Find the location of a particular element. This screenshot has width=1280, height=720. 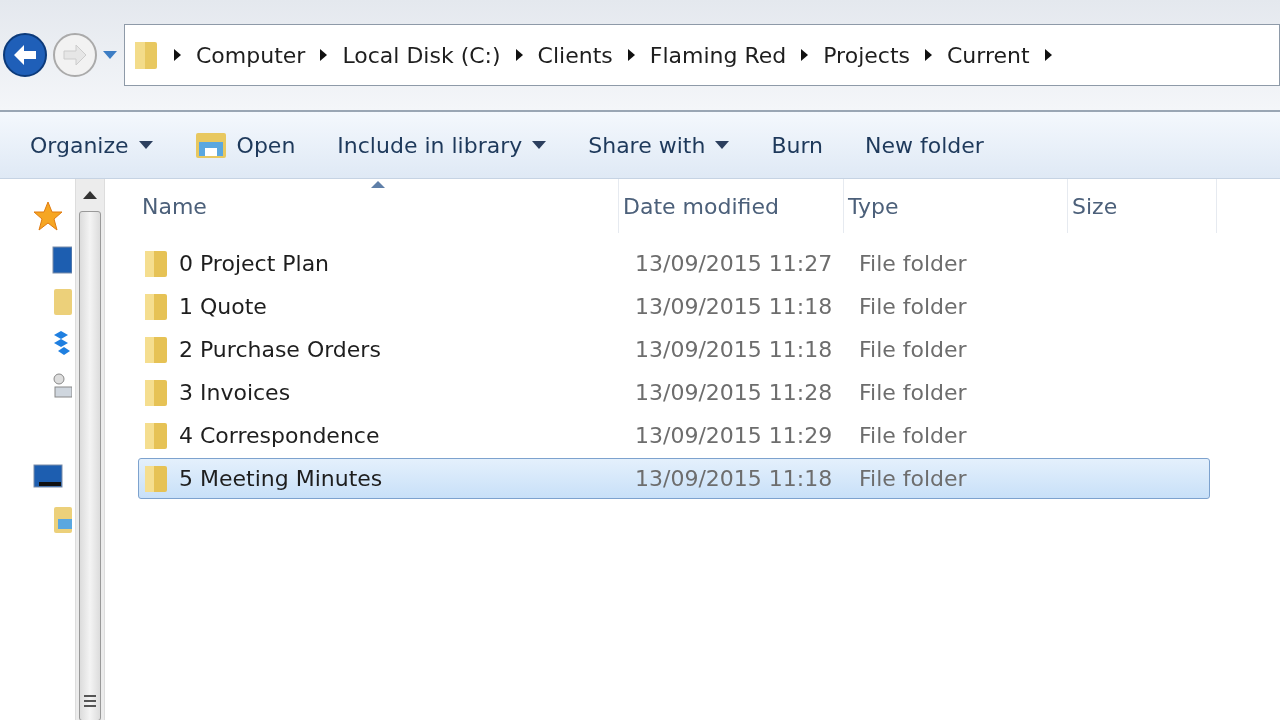

file-row: 3 Invoices 13/09/2015 11:28 File folder is located at coordinates (674, 392).